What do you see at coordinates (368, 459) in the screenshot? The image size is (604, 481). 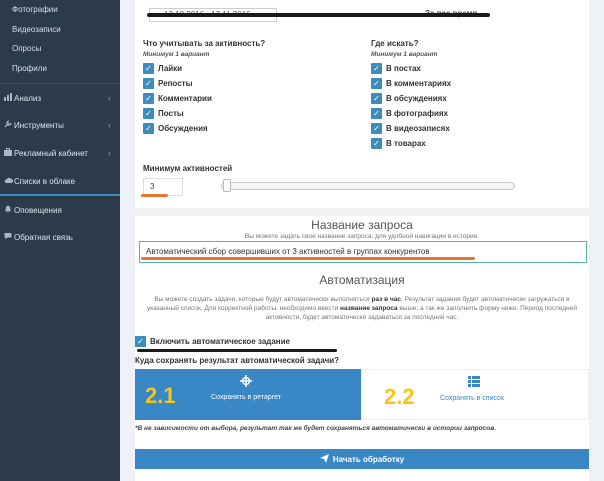 I see `start-button-label: Начать обработку` at bounding box center [368, 459].